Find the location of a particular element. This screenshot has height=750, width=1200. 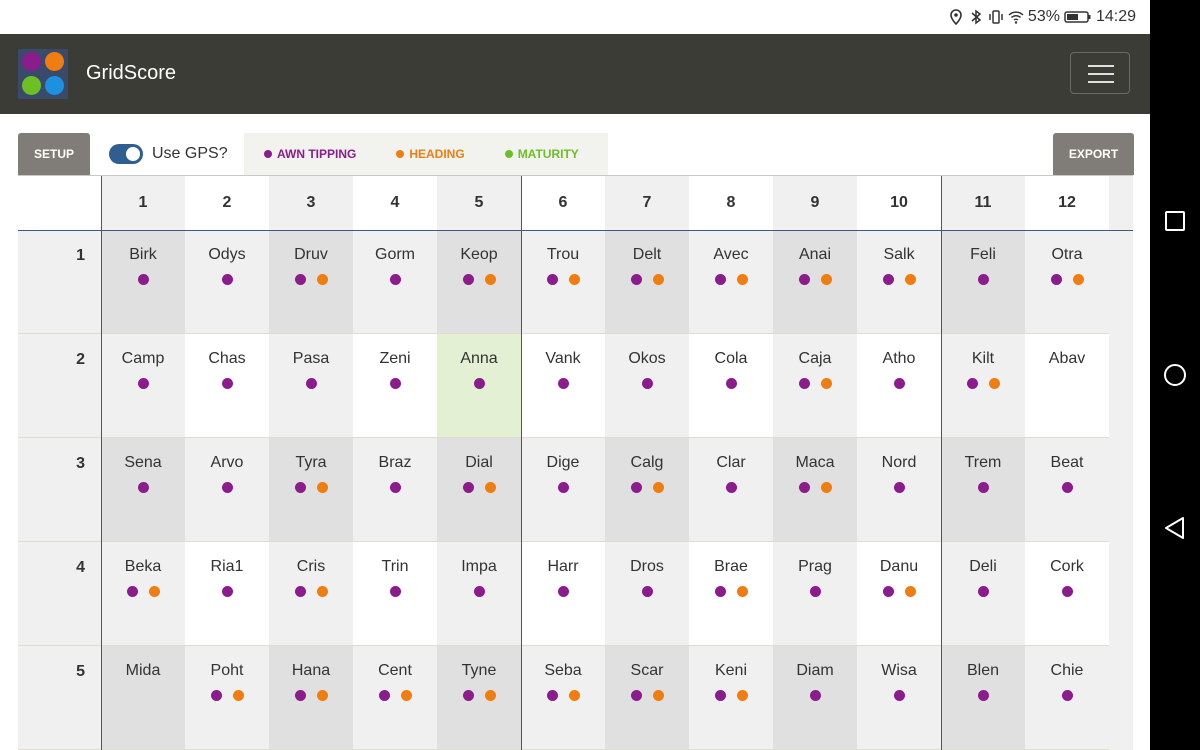

grid-cell: Wisa is located at coordinates (899, 698).